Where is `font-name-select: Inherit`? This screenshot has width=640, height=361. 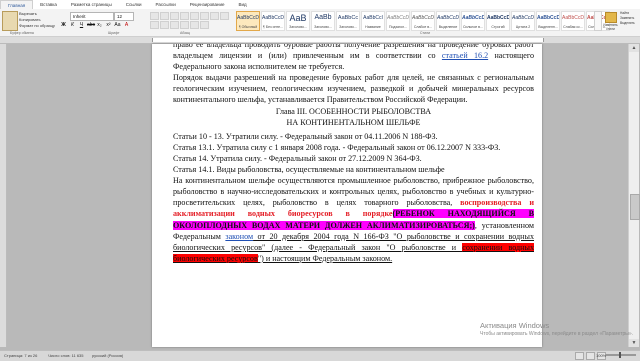
font-name-select: Inherit is located at coordinates (92, 16).